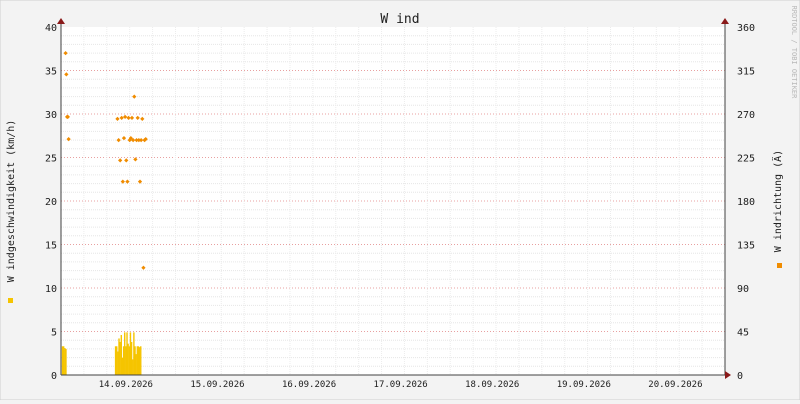 The height and width of the screenshot is (404, 800). What do you see at coordinates (11, 201) in the screenshot?
I see `y-axis-left-label: W indgeschwindigkeit (km/h)` at bounding box center [11, 201].